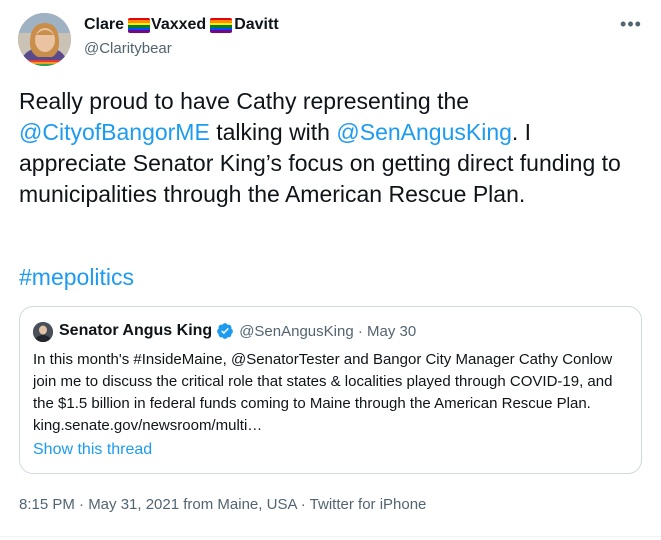 Image resolution: width=661 pixels, height=540 pixels. Describe the element at coordinates (104, 24) in the screenshot. I see `author-name-first: Clare` at that location.